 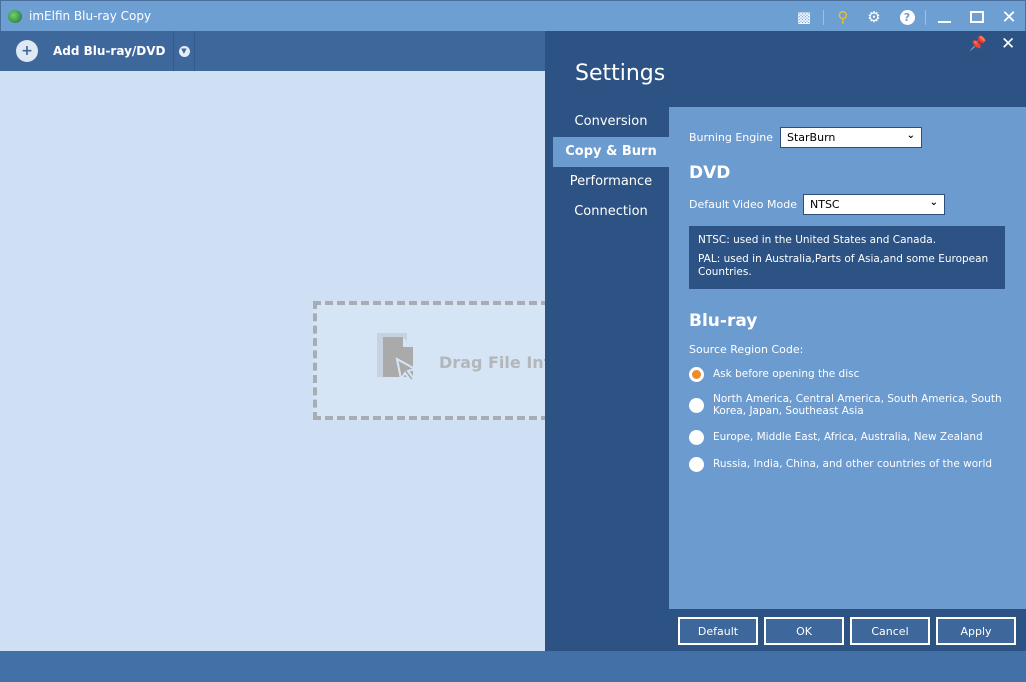 I want to click on video-mode-label: Default Video Mode, so click(x=743, y=204).